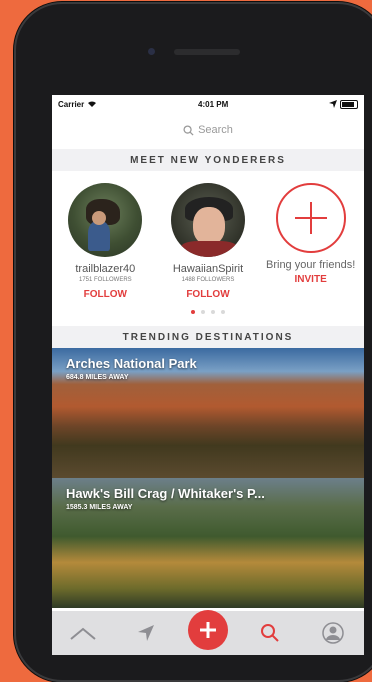  I want to click on plus-icon, so click(310, 218).